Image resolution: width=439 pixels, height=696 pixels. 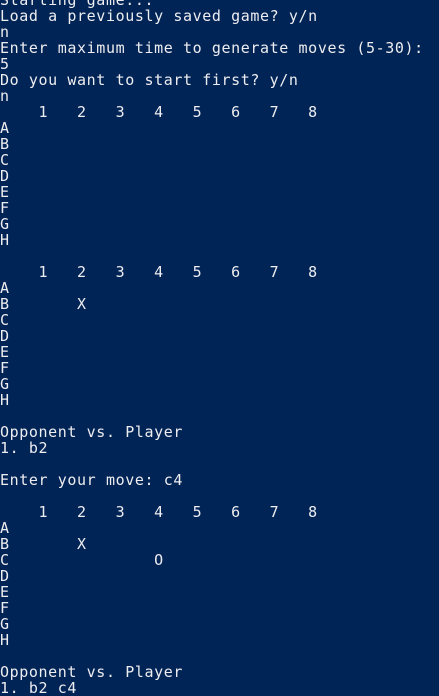 I want to click on console-line: Do you want to start first? y/n, so click(x=149, y=80).